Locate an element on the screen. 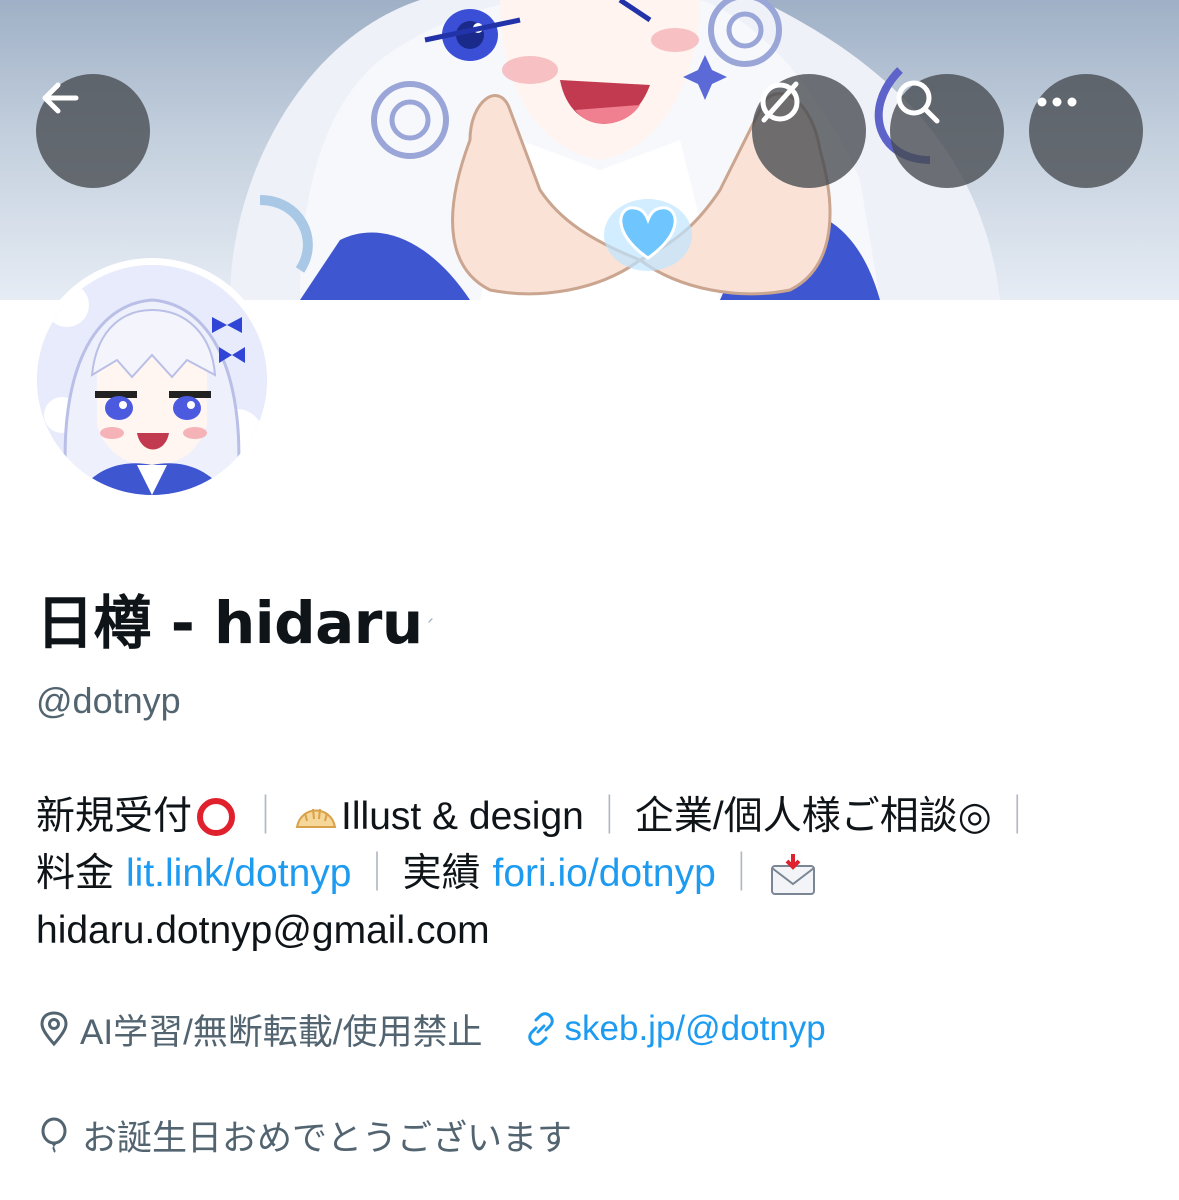 This screenshot has width=1179, height=1200. balloon-icon is located at coordinates (54, 1135).